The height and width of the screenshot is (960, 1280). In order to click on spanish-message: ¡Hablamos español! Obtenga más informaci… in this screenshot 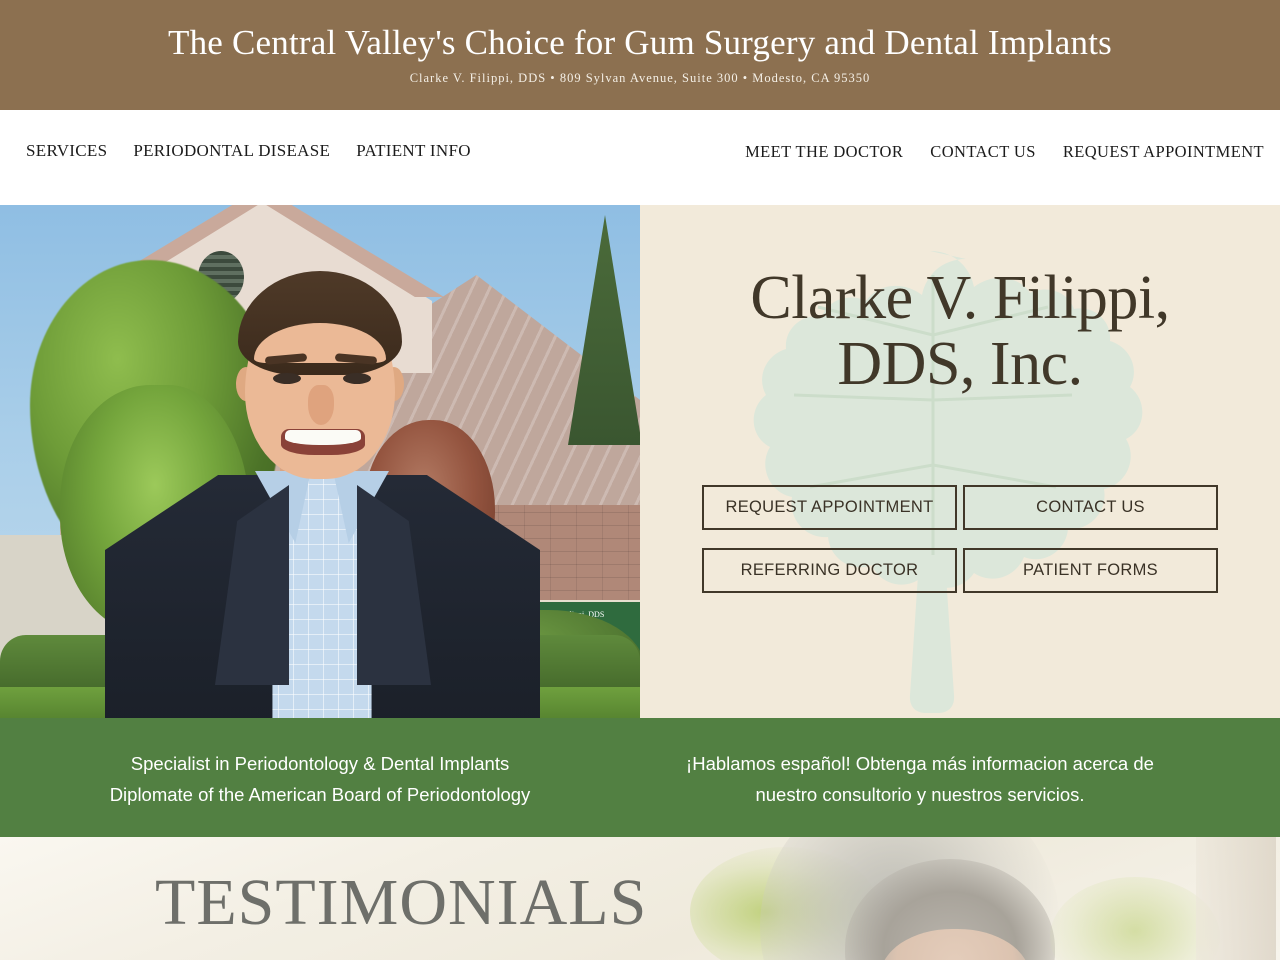, I will do `click(920, 779)`.